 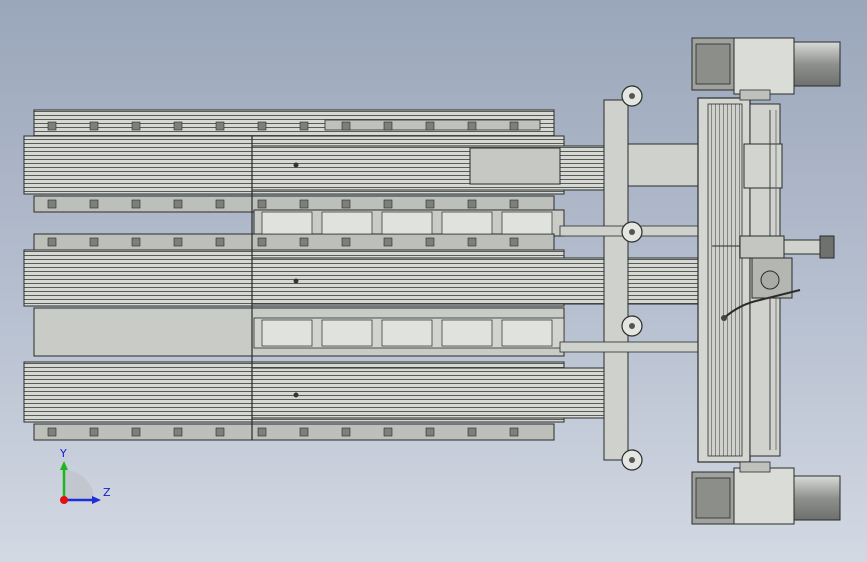 I want to click on motor-bottom-flange, so click(x=755, y=467).